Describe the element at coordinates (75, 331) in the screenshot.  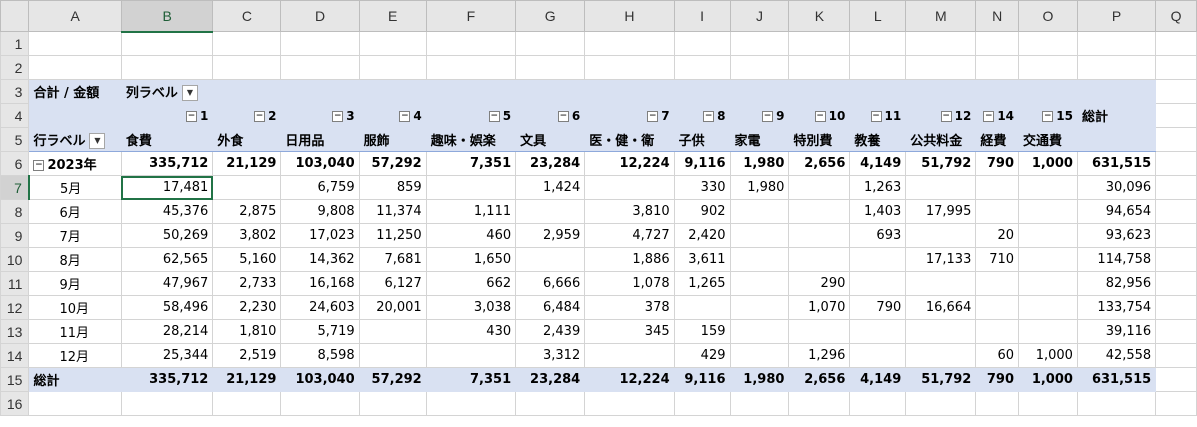
I see `pivot-month-label: 11月` at that location.